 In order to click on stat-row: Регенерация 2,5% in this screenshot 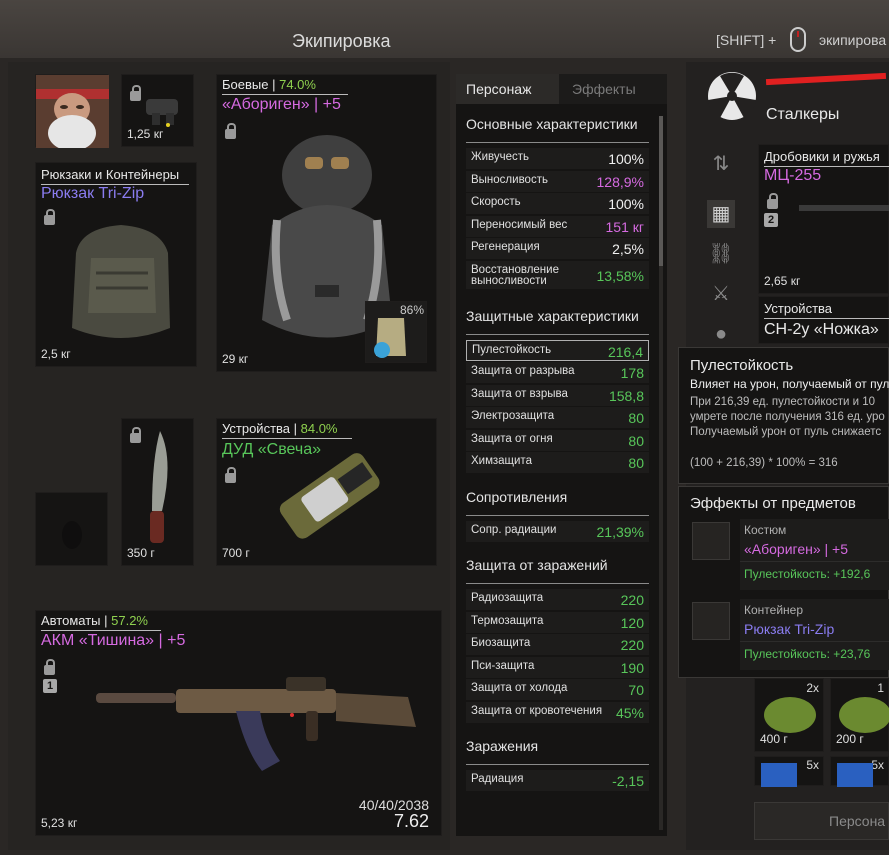, I will do `click(557, 248)`.